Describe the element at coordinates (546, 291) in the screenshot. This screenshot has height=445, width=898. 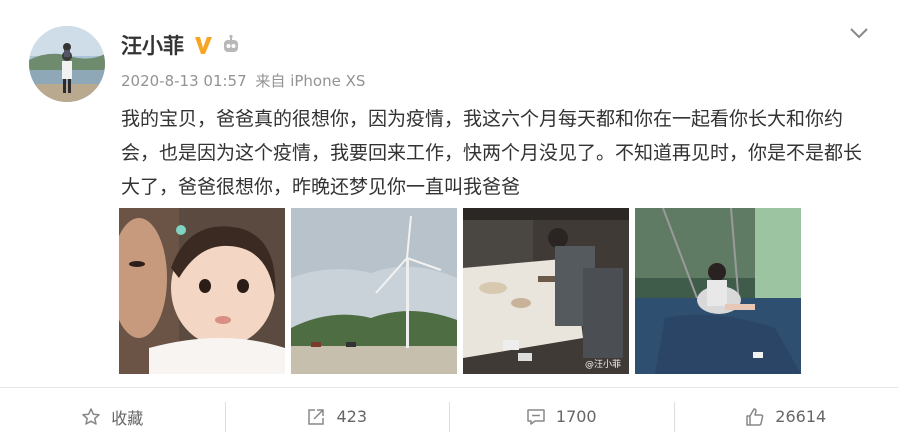
I see `photo-thumbnail: @汪小菲` at that location.